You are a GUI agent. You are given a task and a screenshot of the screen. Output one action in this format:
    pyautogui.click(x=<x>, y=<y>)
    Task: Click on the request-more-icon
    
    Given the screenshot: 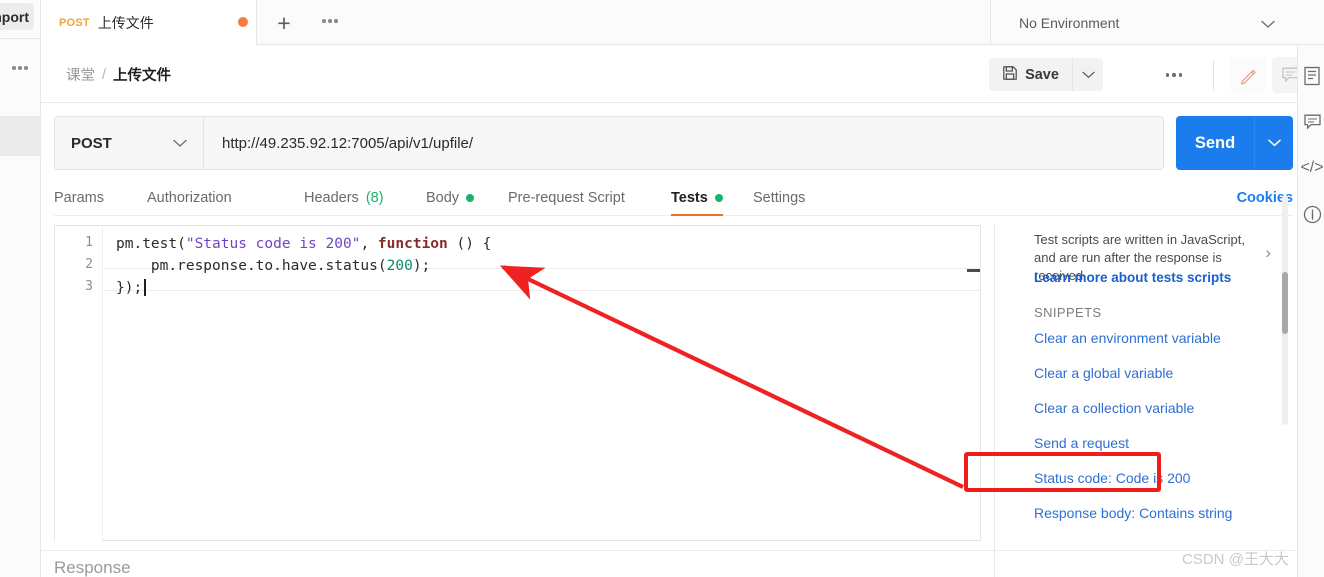 What is the action you would take?
    pyautogui.click(x=1174, y=75)
    